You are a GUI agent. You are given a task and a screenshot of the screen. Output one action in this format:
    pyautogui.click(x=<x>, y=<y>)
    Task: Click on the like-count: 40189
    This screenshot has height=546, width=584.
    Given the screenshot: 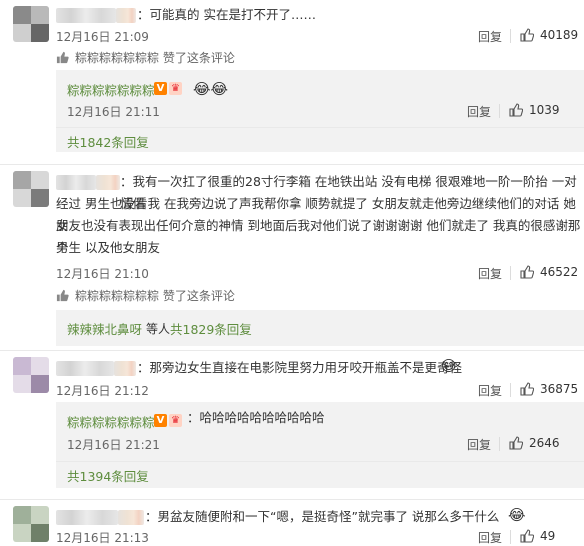 What is the action you would take?
    pyautogui.click(x=559, y=35)
    